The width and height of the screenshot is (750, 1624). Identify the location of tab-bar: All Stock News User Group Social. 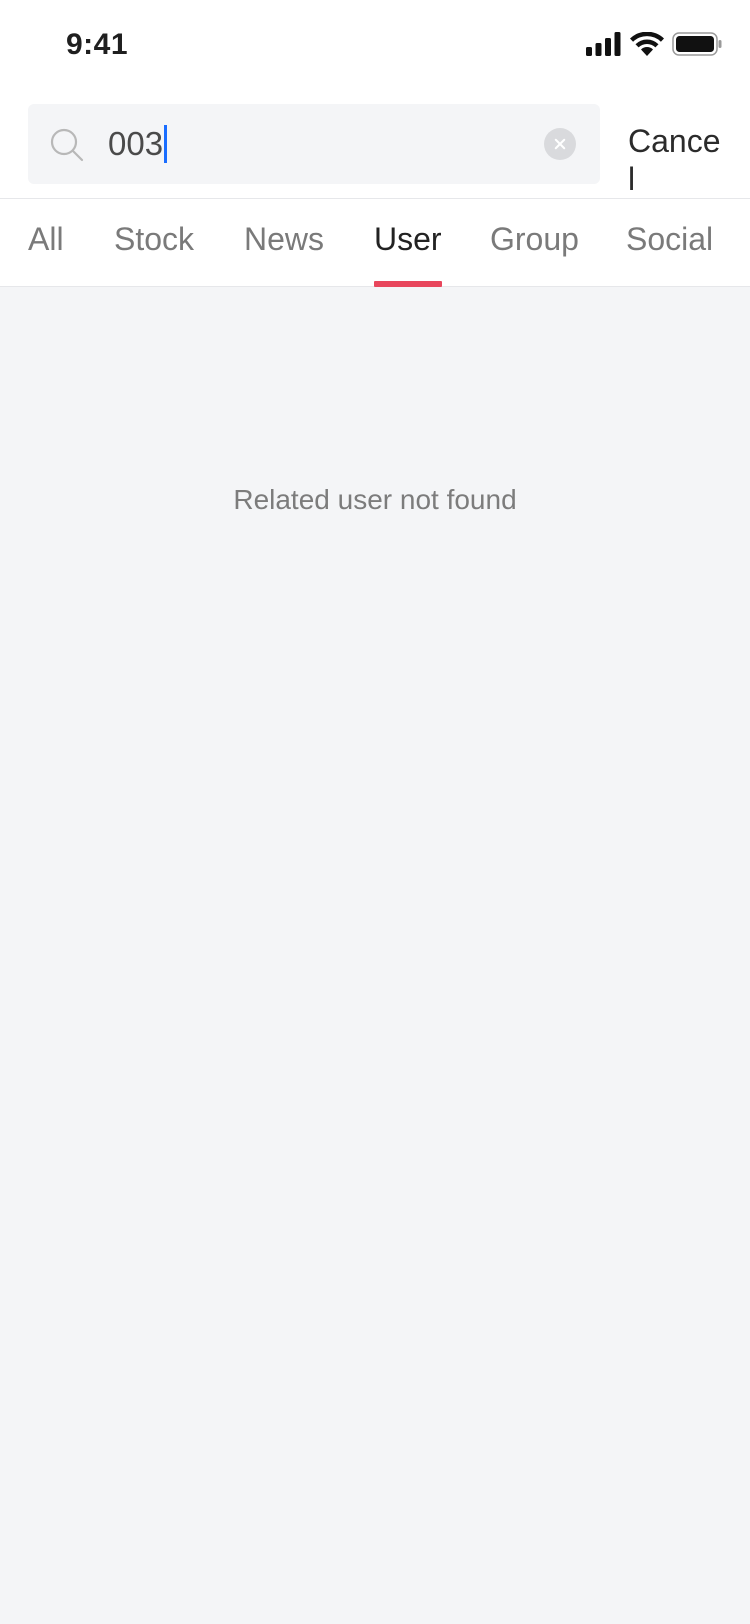
(375, 243).